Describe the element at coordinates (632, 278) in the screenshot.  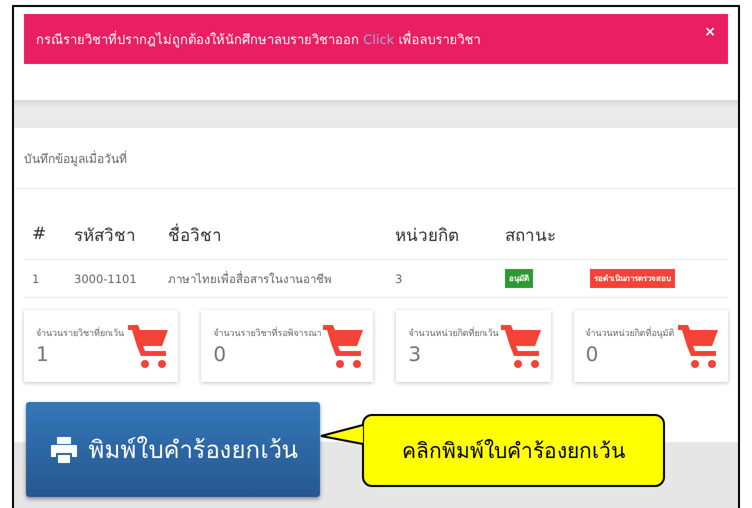
I see `status-badge: รอดำเนินการตรวจสอบ` at that location.